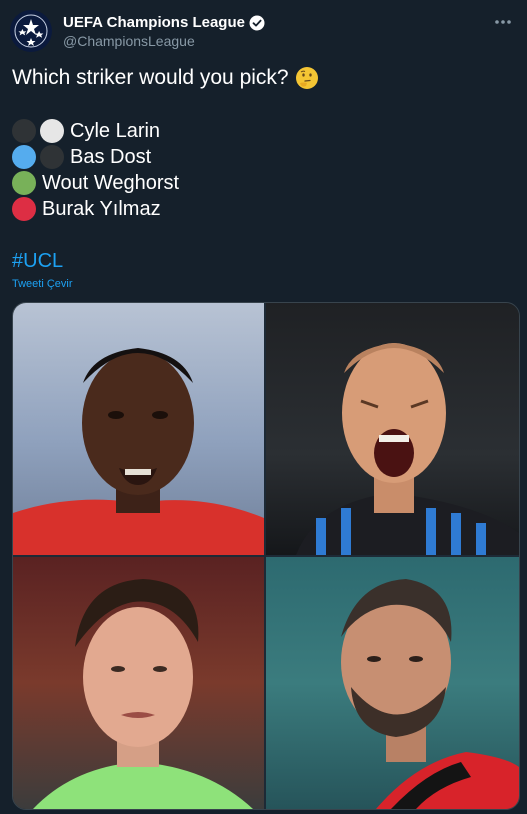  I want to click on verified-badge-icon, so click(257, 22).